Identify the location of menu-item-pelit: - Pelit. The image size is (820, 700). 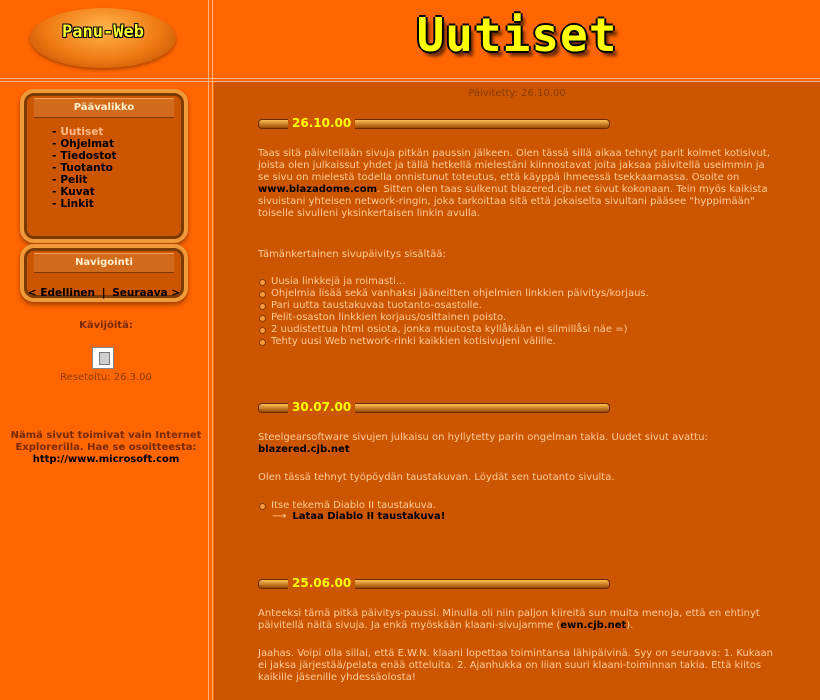
(118, 180).